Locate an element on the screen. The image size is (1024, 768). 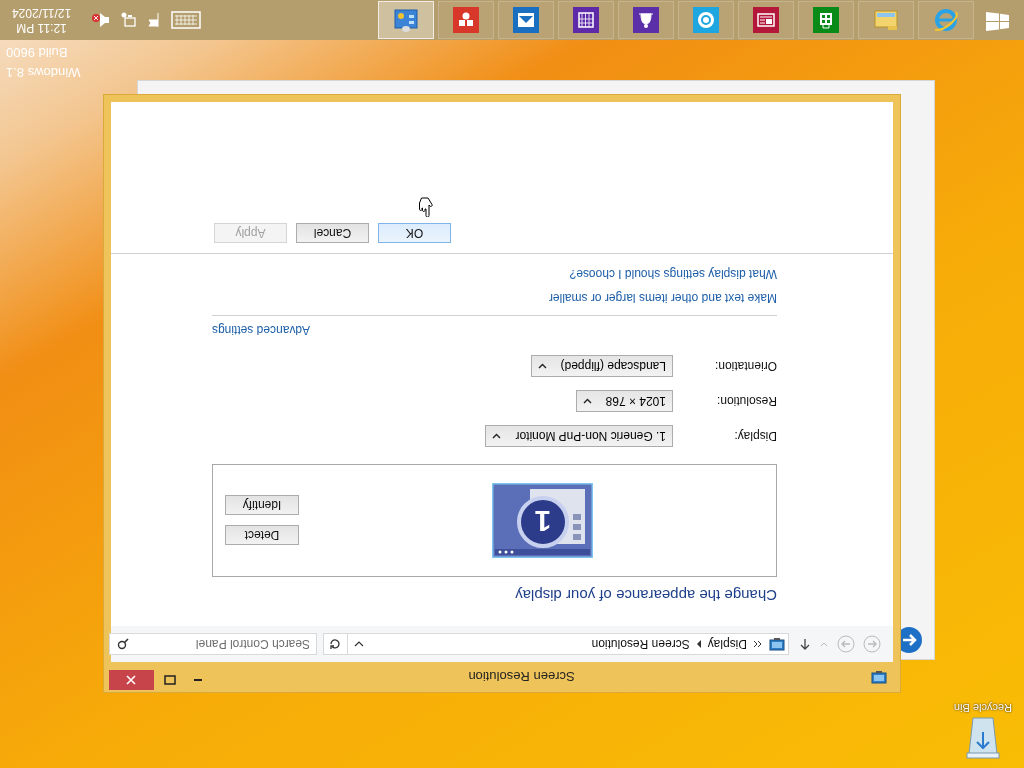
minimize-icon is located at coordinates (198, 680).